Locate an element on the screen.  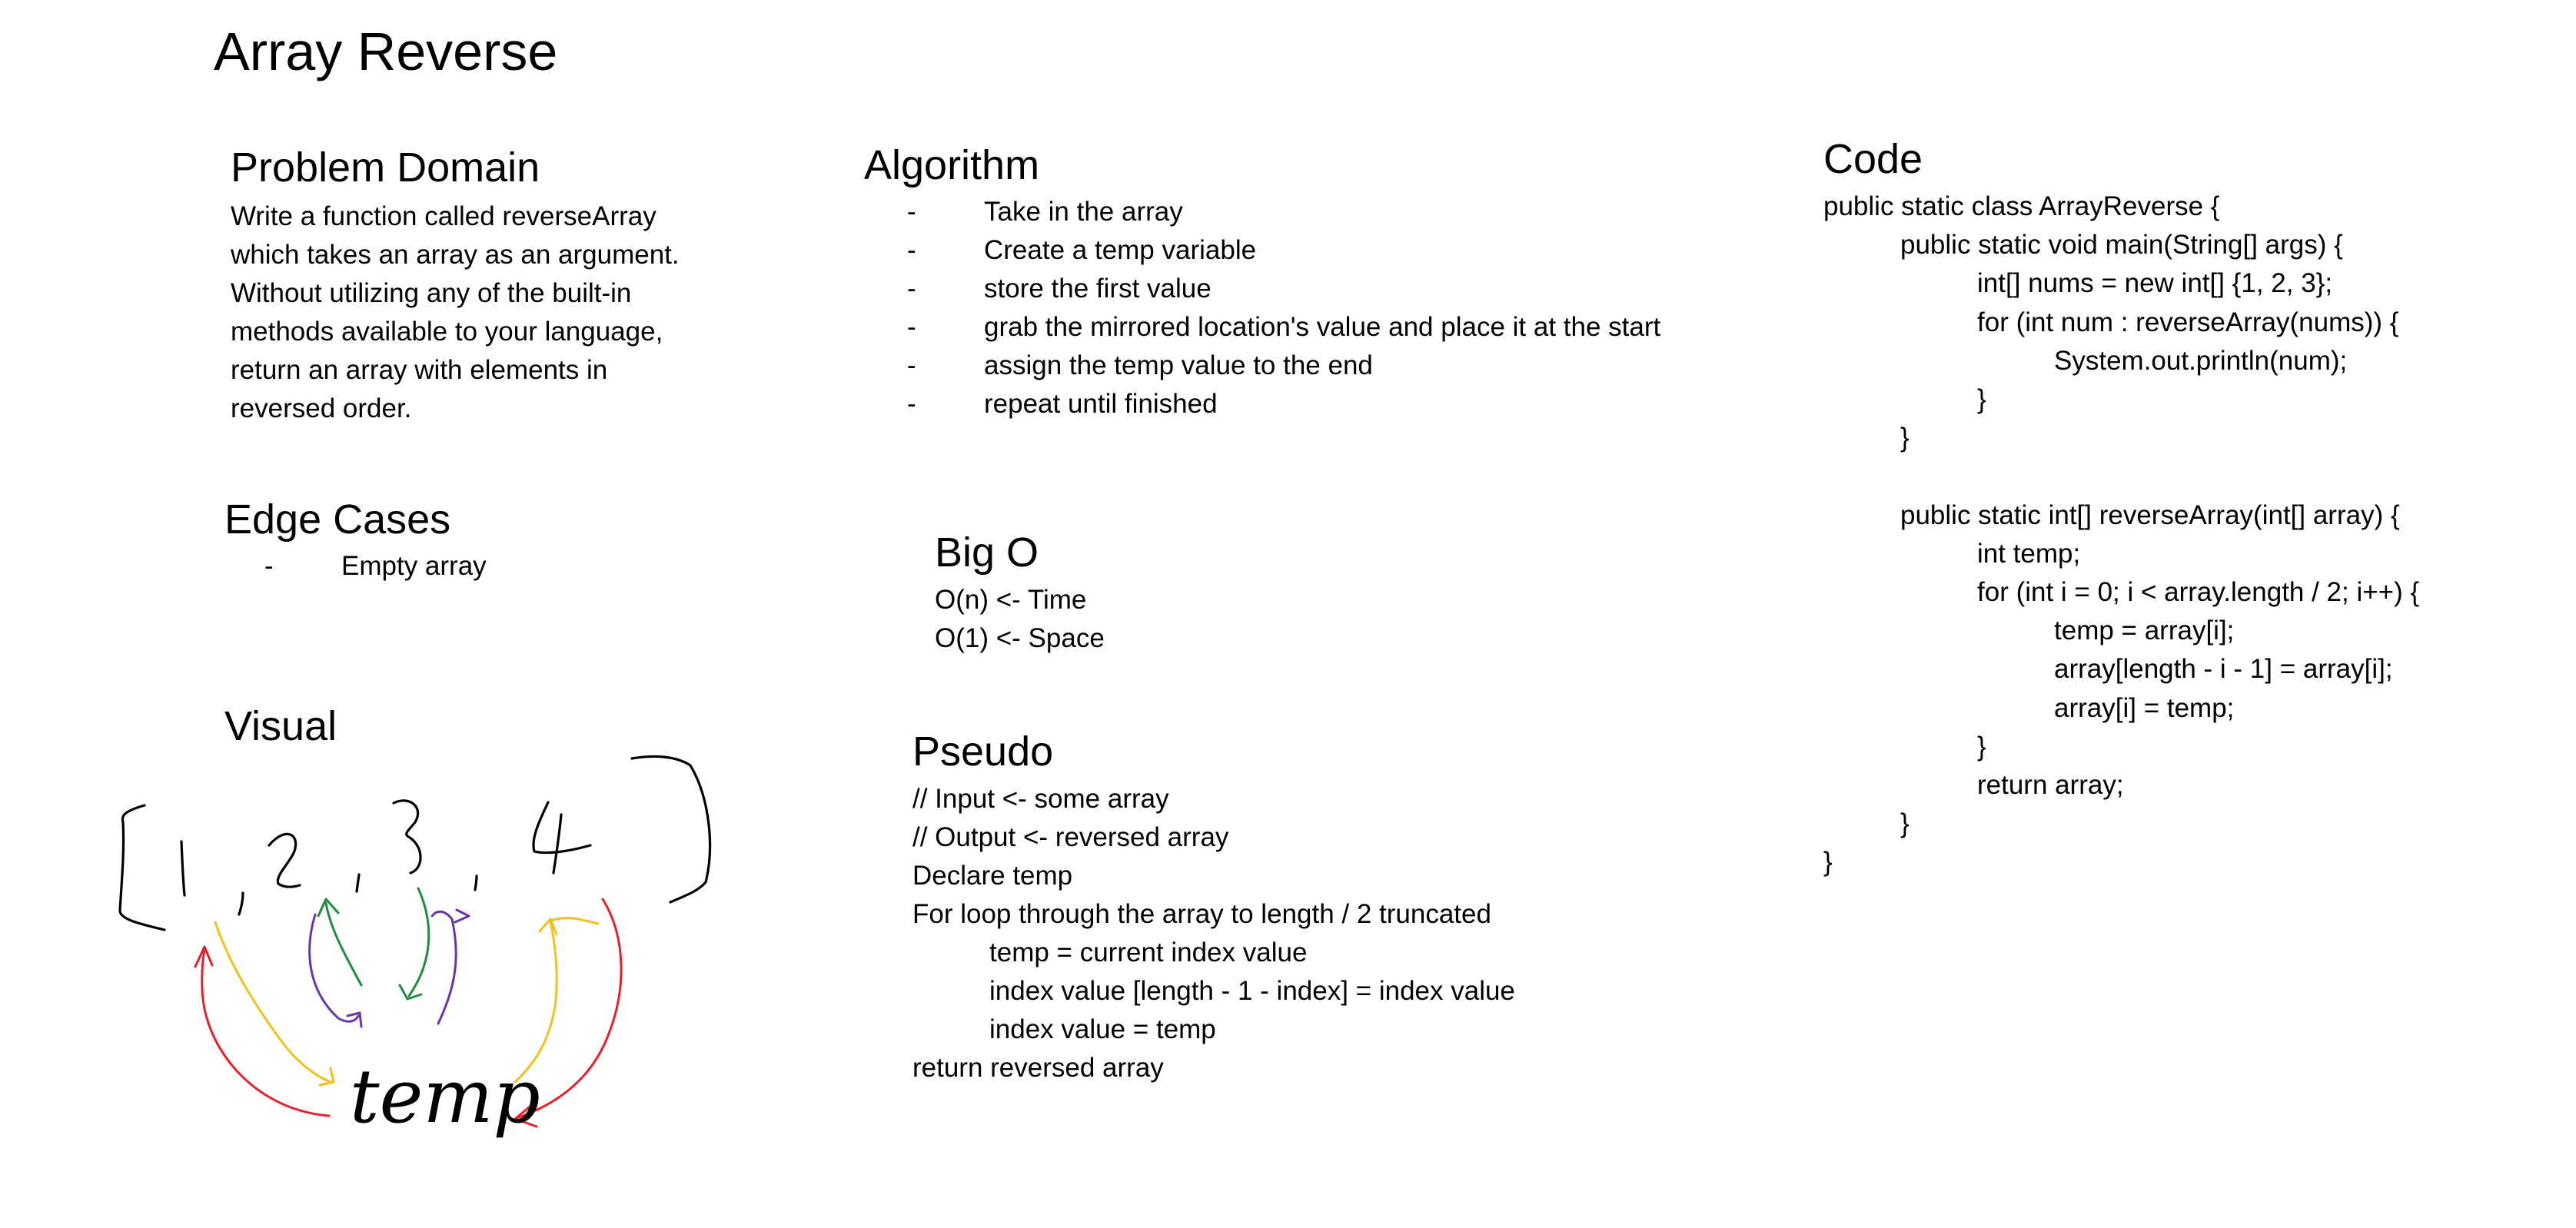
pseudo-line: index value = temp is located at coordinates (1102, 1029).